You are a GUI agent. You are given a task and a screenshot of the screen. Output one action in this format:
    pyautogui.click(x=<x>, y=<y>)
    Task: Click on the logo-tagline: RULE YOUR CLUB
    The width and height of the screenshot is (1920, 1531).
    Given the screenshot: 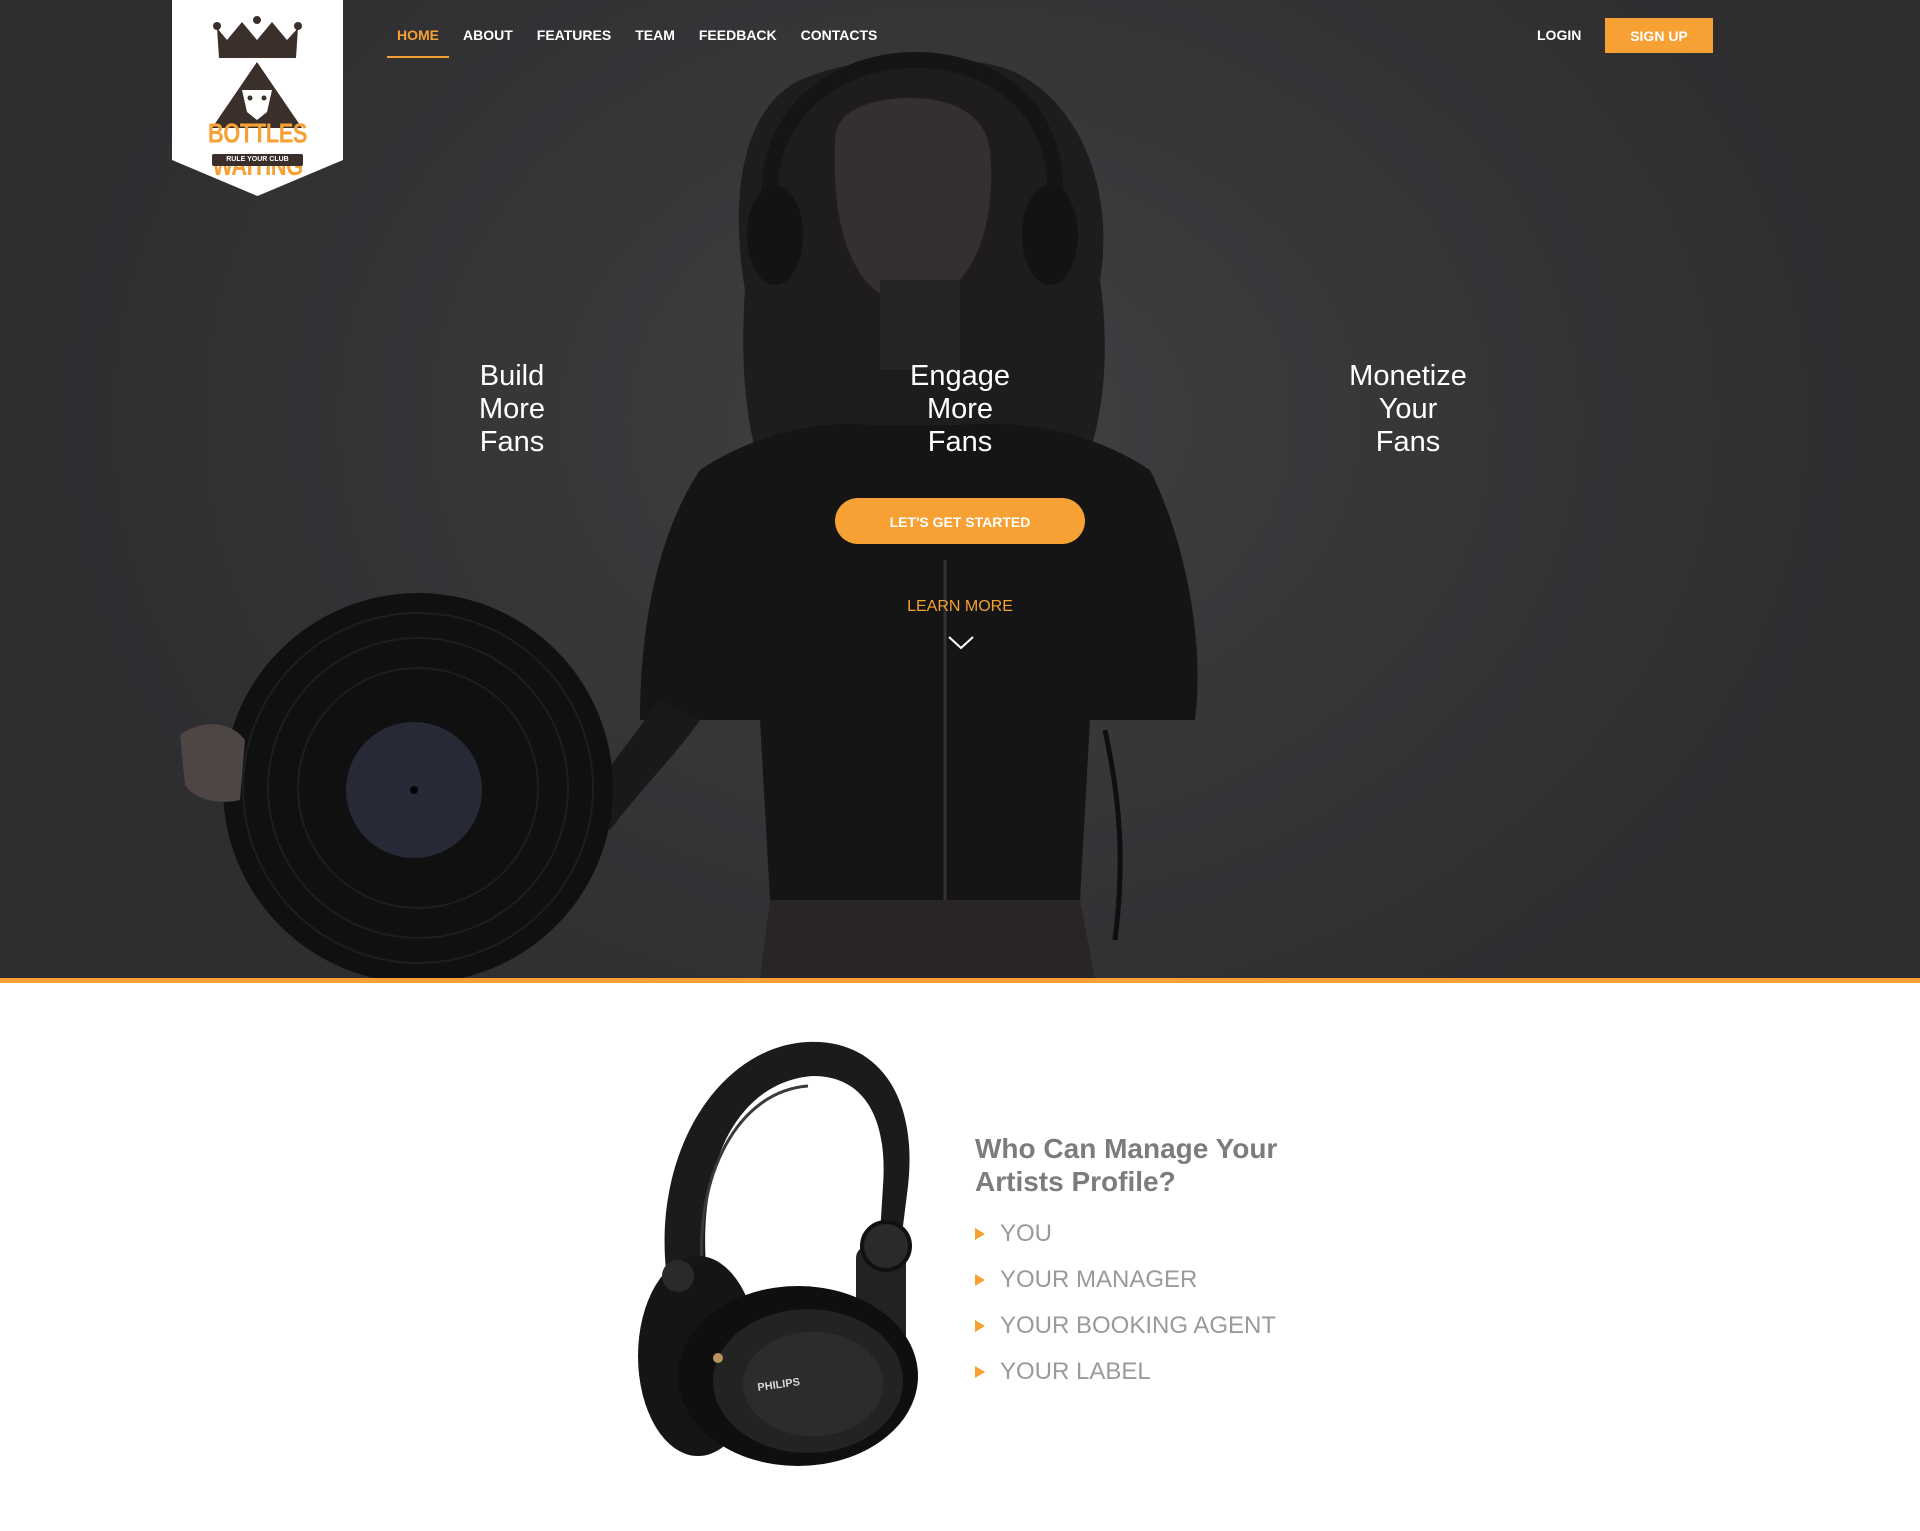 What is the action you would take?
    pyautogui.click(x=257, y=160)
    